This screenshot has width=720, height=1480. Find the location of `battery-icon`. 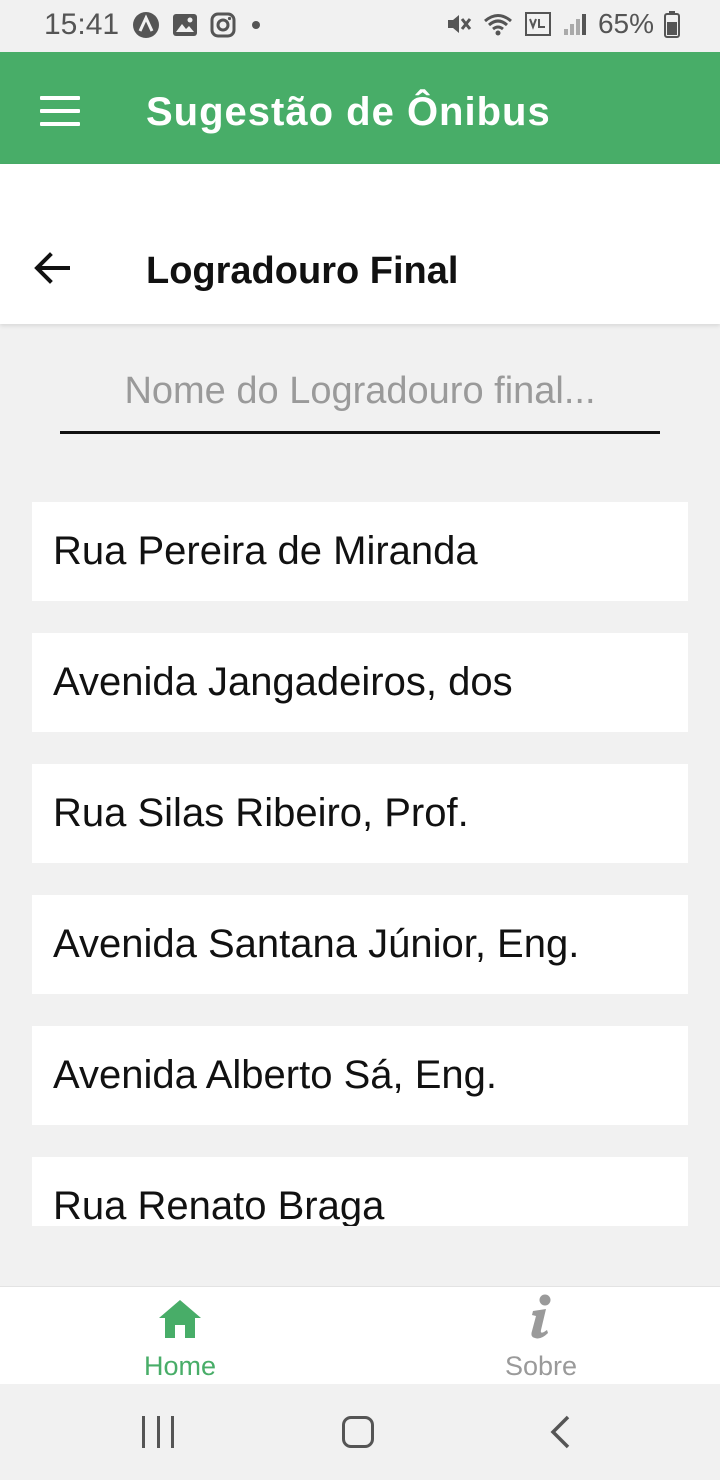

battery-icon is located at coordinates (672, 24).